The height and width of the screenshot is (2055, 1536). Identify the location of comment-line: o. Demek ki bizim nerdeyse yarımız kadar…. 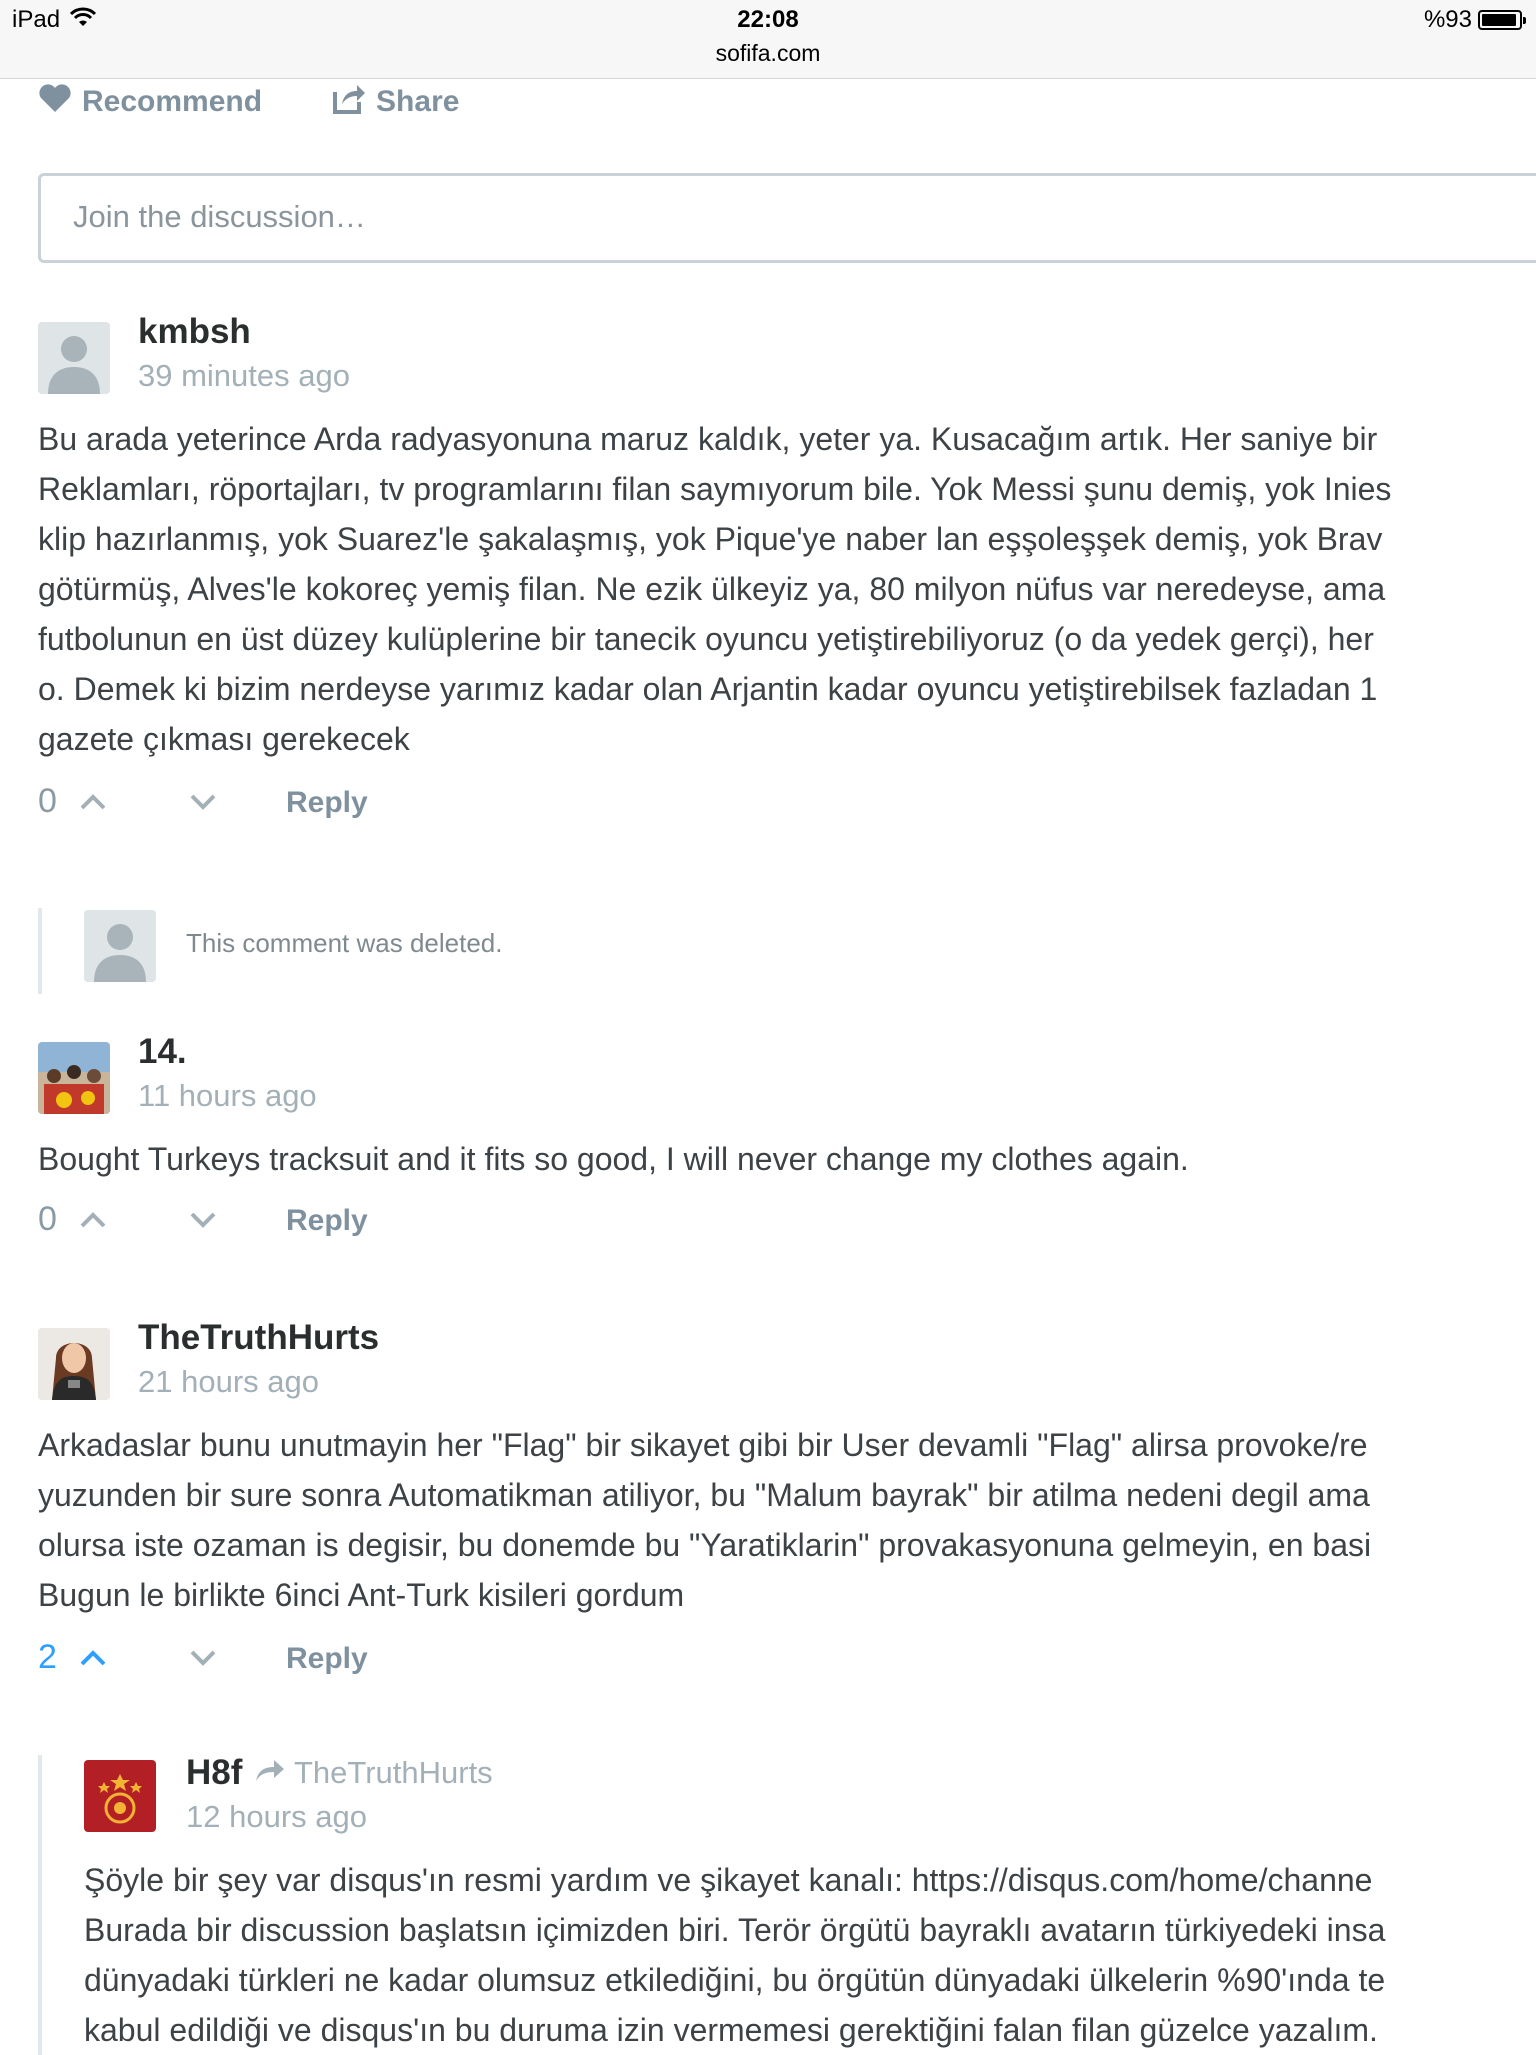
(708, 689).